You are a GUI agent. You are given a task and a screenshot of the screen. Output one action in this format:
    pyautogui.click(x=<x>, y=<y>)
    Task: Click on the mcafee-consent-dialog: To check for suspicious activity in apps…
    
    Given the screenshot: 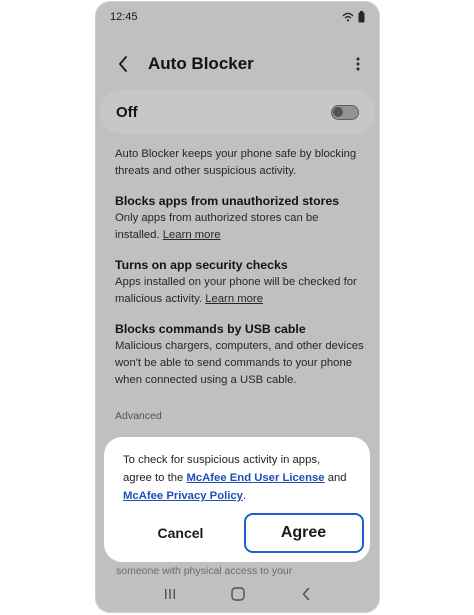 What is the action you would take?
    pyautogui.click(x=237, y=499)
    